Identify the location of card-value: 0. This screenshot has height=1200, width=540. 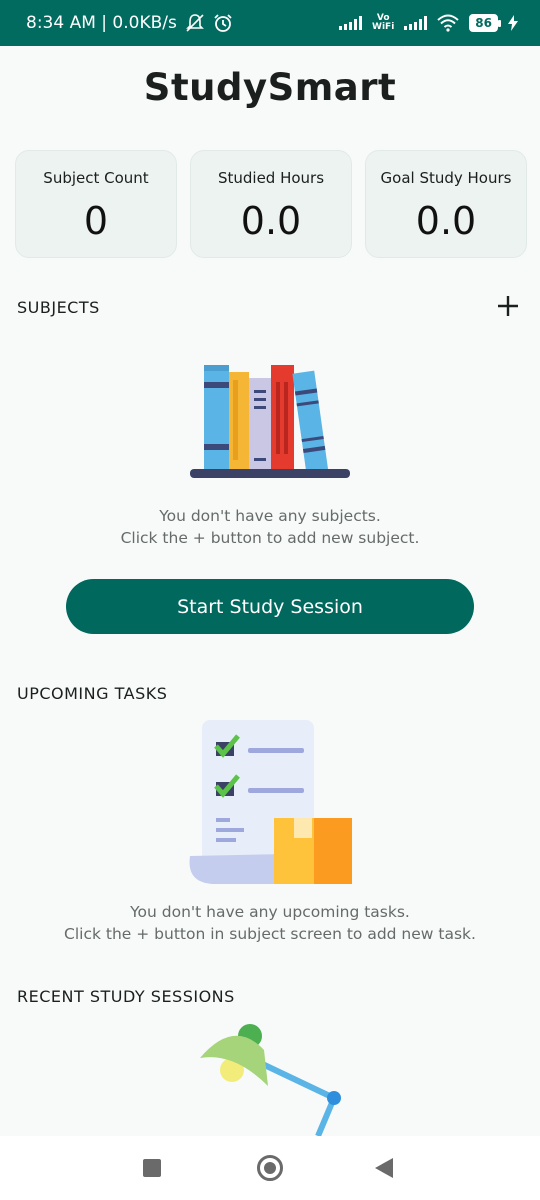
(96, 221).